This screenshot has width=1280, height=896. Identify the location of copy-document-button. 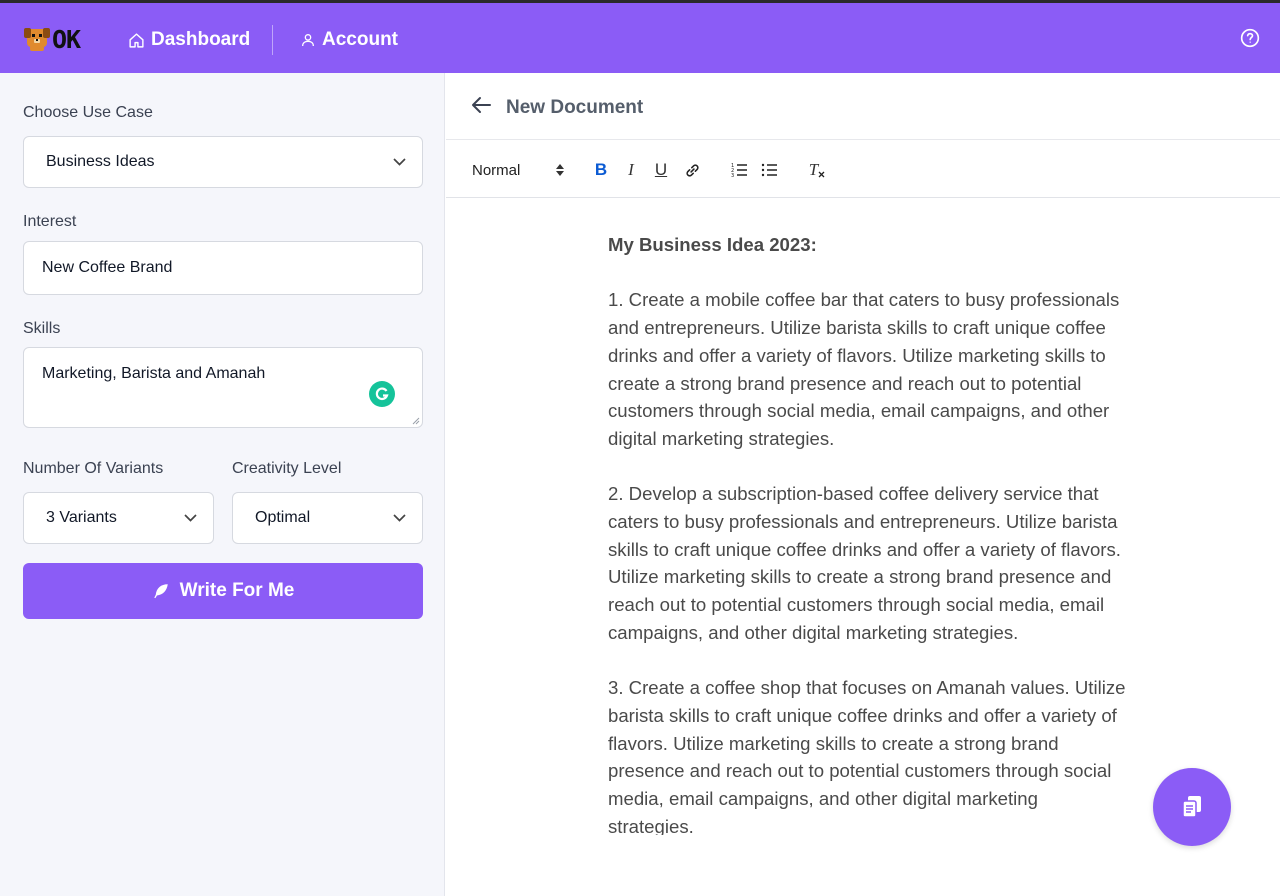
(1192, 807).